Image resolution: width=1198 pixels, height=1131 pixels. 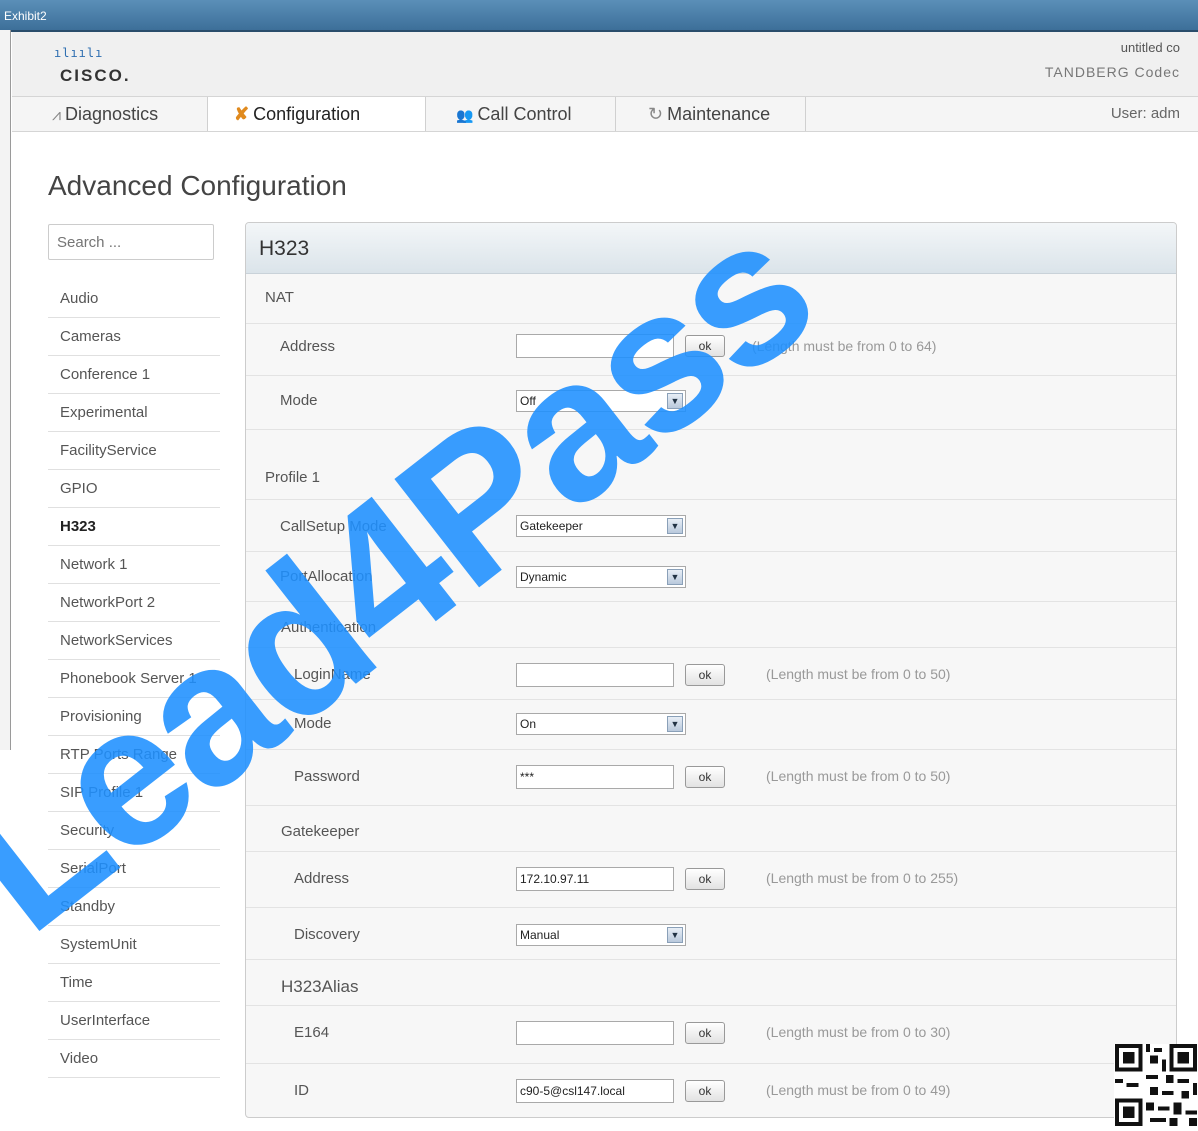 What do you see at coordinates (134, 451) in the screenshot?
I see `sidebar-item-facilityservice: FacilityService` at bounding box center [134, 451].